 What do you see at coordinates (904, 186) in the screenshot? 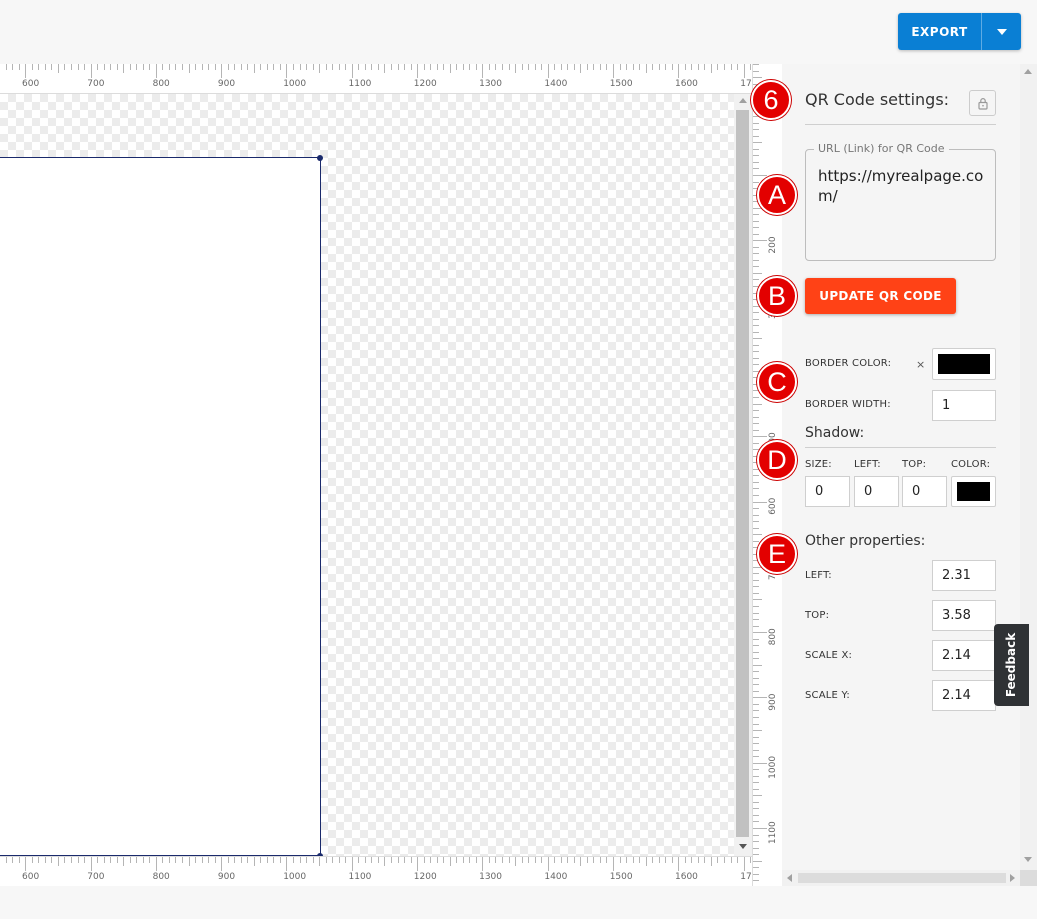
I see `url-input-value: https://myrealpage.com/` at bounding box center [904, 186].